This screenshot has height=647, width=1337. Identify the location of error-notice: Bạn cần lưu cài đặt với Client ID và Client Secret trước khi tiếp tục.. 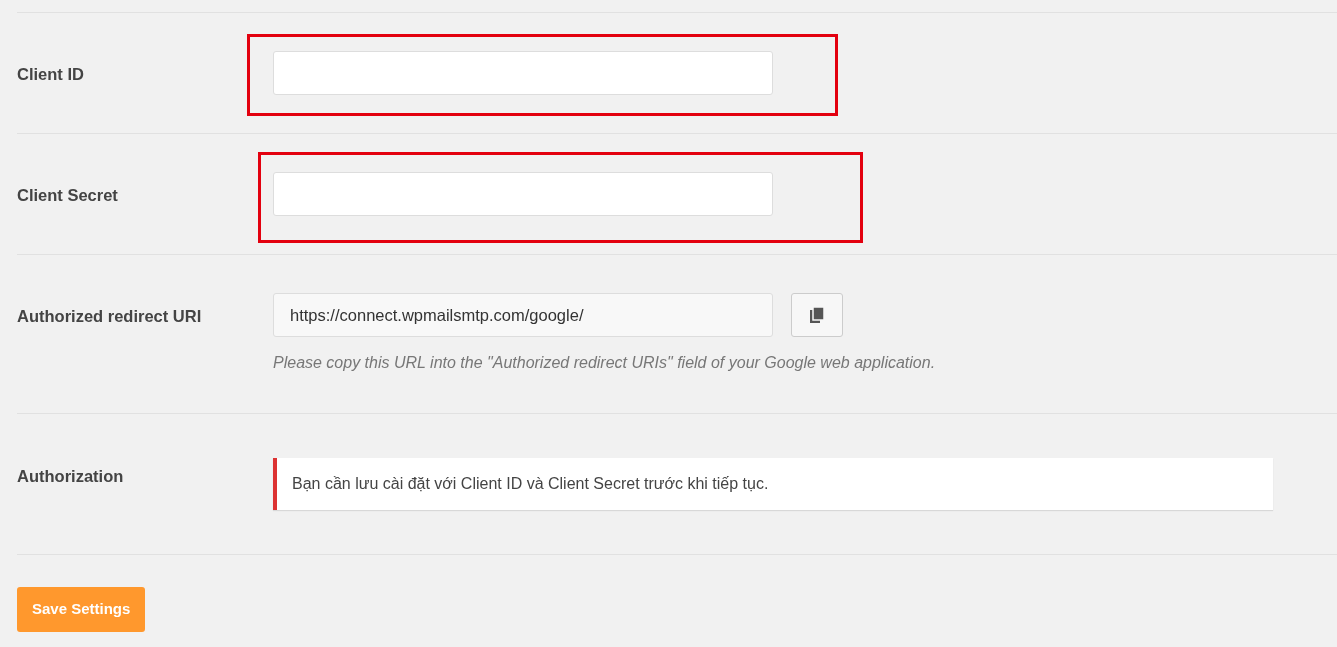
(773, 484).